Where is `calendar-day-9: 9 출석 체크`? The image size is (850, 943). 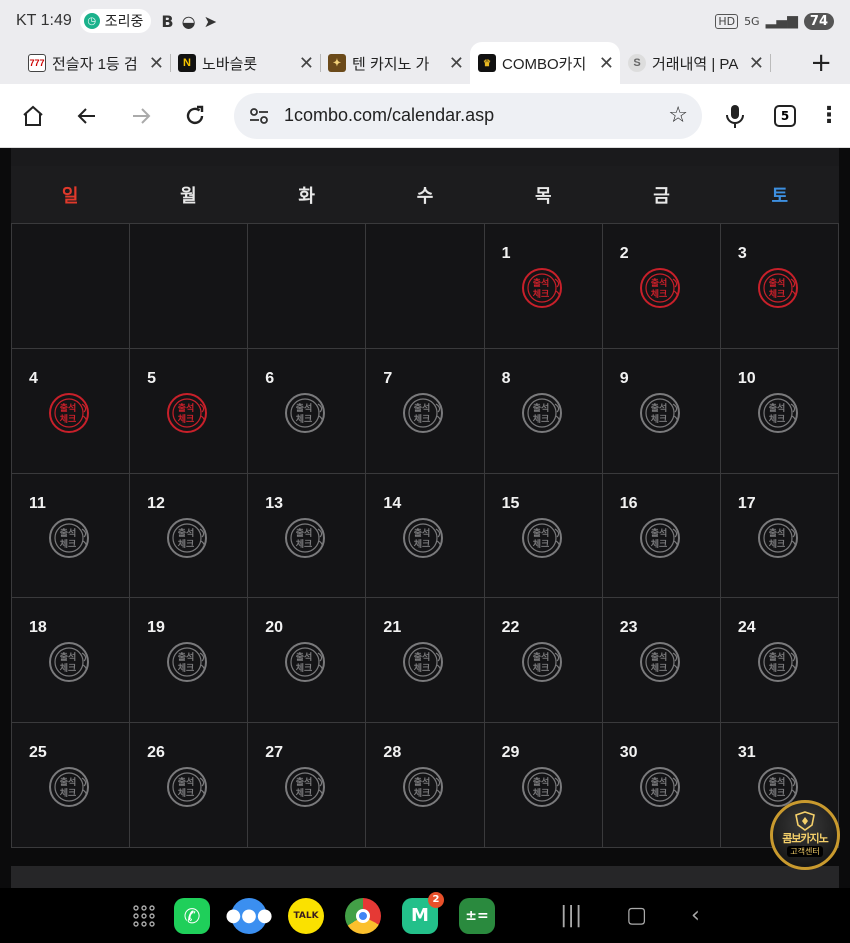 calendar-day-9: 9 출석 체크 is located at coordinates (661, 411).